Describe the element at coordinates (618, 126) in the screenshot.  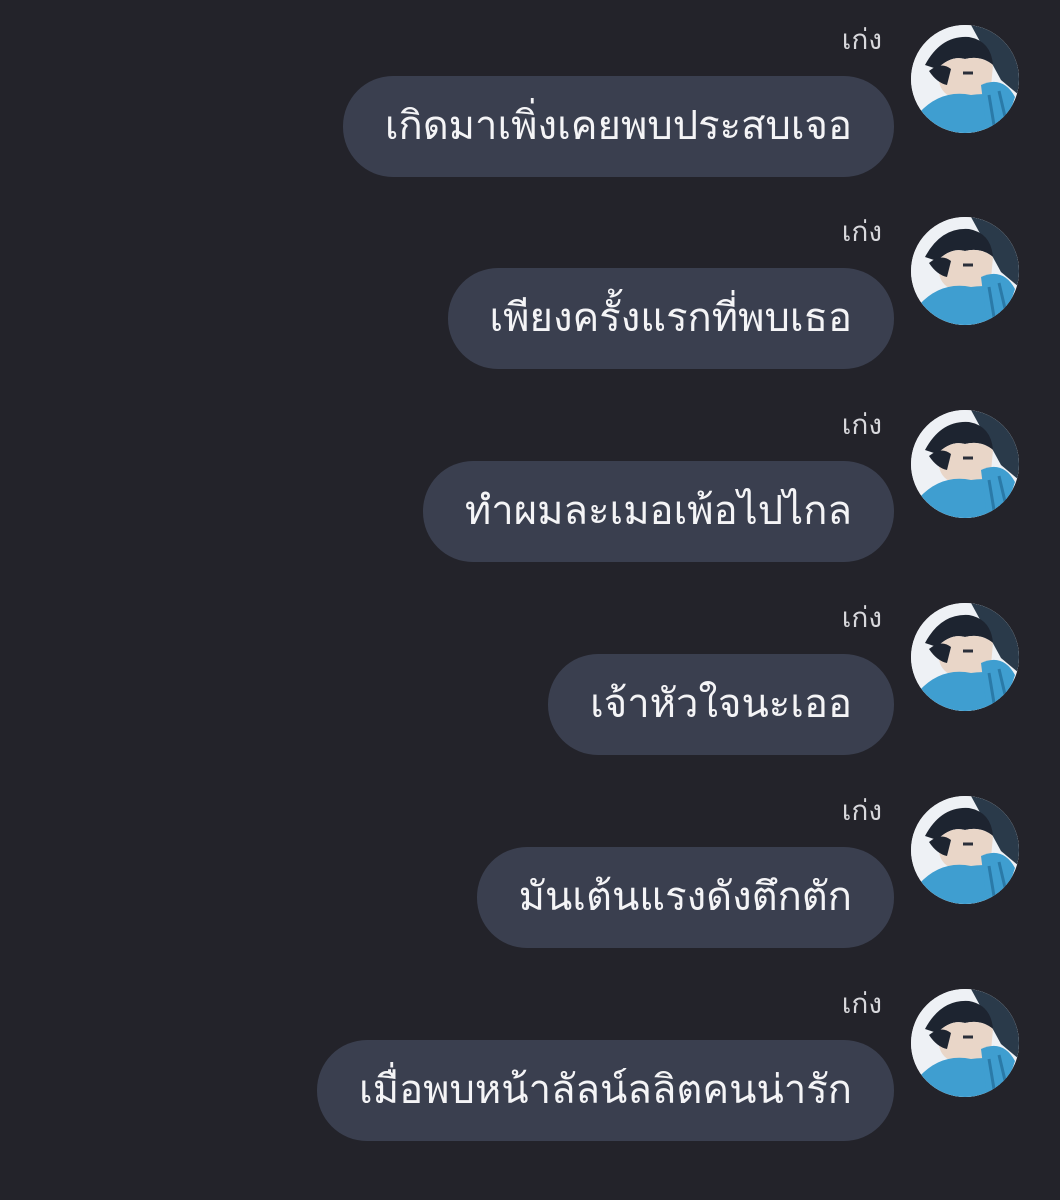
I see `message-bubble: เกิดมาเพิ่งเคยพบประสบเจอ` at that location.